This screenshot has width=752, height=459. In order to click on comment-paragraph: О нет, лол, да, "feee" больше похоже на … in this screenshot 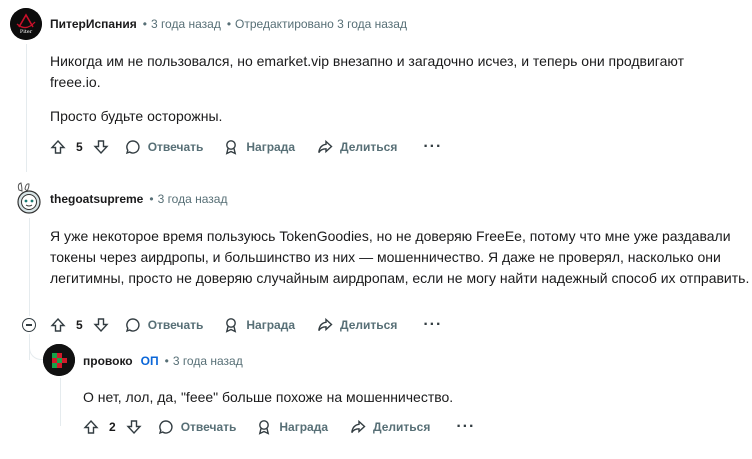, I will do `click(268, 397)`.